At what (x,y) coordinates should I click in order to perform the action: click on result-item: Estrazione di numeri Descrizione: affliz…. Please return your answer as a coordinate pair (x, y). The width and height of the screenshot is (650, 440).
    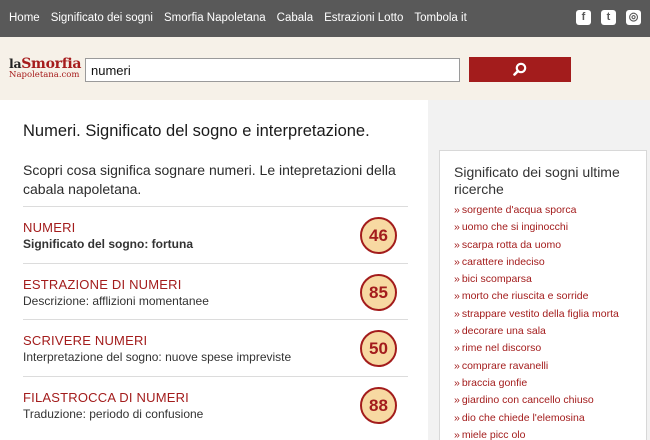
    Looking at the image, I should click on (215, 291).